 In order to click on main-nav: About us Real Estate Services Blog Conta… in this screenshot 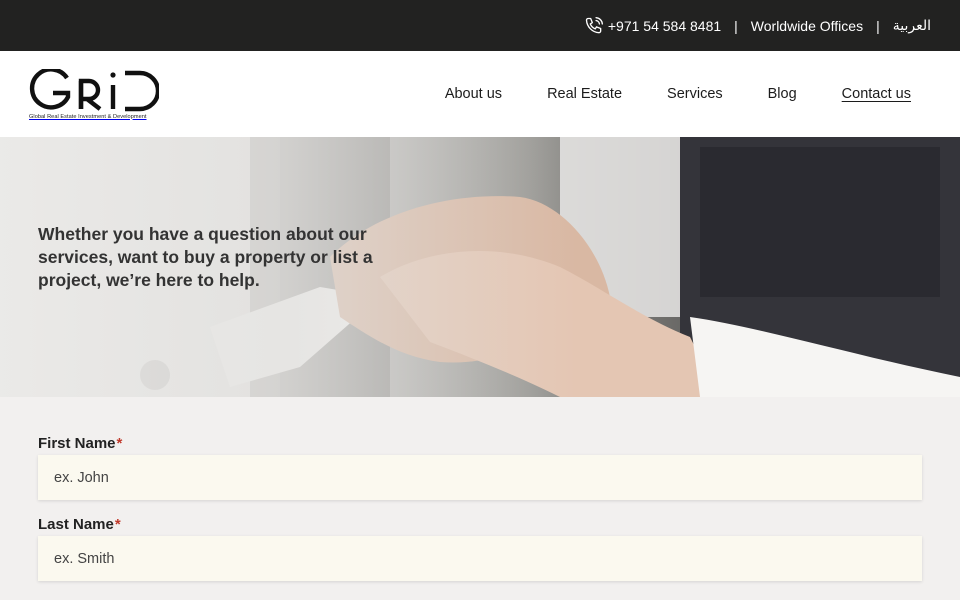, I will do `click(655, 94)`.